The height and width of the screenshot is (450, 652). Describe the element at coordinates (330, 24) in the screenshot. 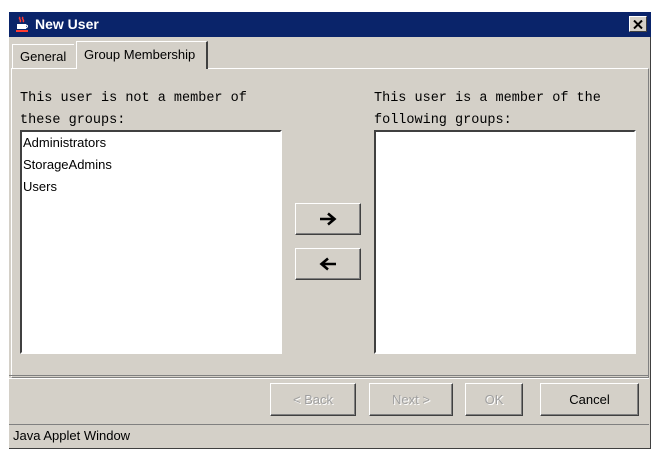

I see `title-bar: New User` at that location.